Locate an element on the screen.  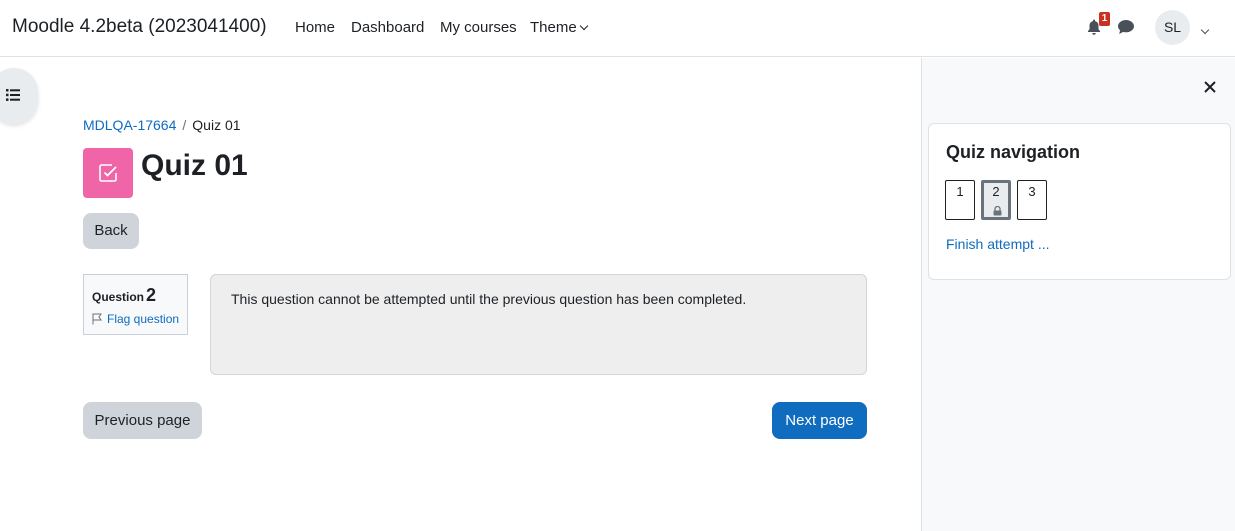
quiz-activity-icon is located at coordinates (108, 173).